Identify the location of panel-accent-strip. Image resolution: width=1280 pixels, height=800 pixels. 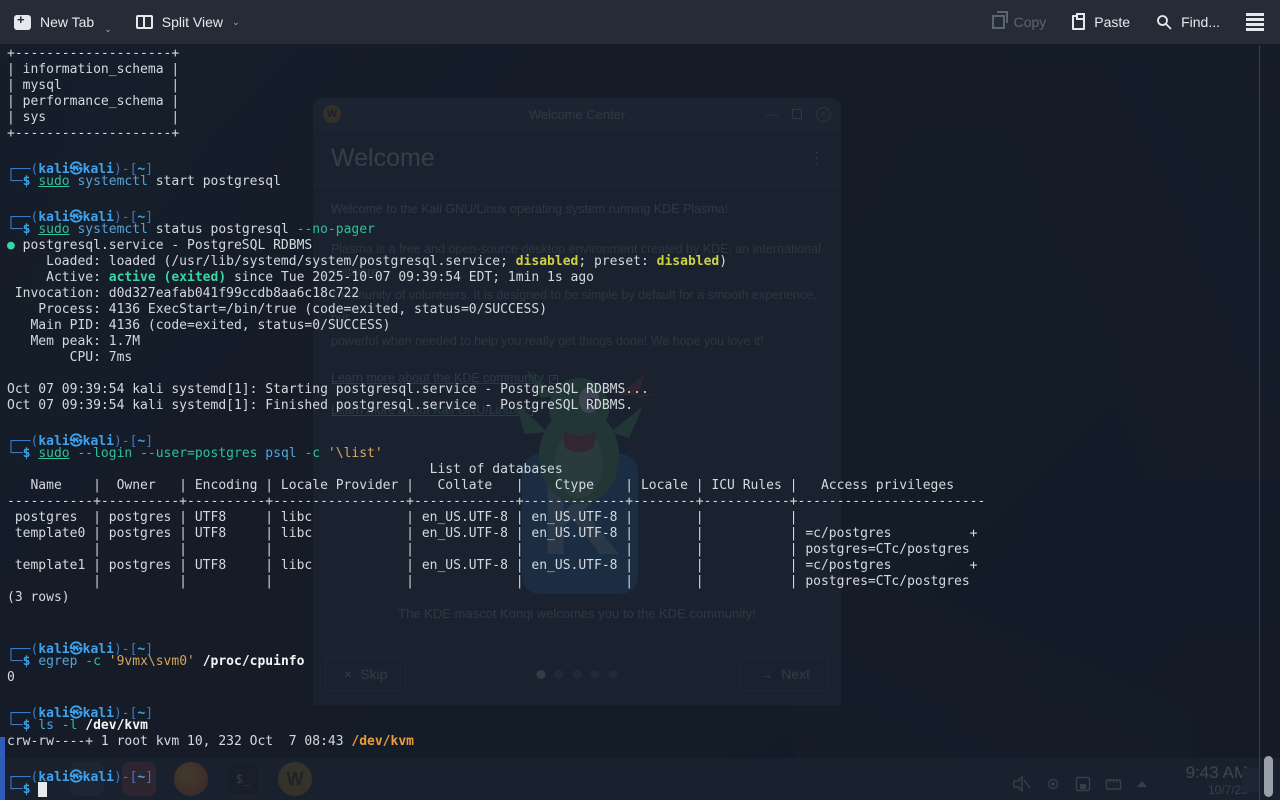
(2, 768).